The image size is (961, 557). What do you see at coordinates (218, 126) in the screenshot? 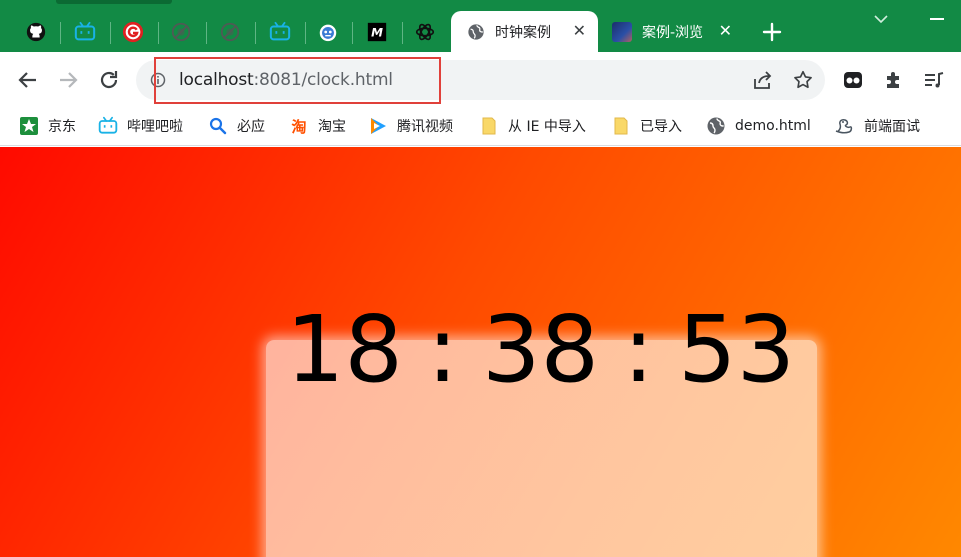
I see `search-icon` at bounding box center [218, 126].